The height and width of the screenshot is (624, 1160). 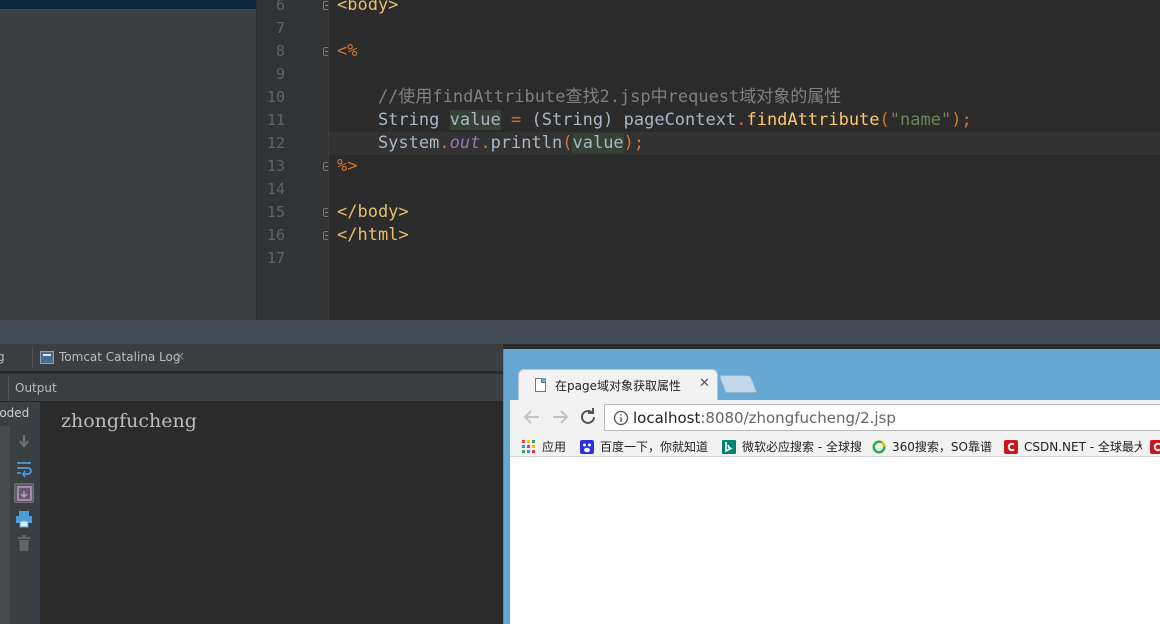 What do you see at coordinates (275, 212) in the screenshot?
I see `line-number: 15` at bounding box center [275, 212].